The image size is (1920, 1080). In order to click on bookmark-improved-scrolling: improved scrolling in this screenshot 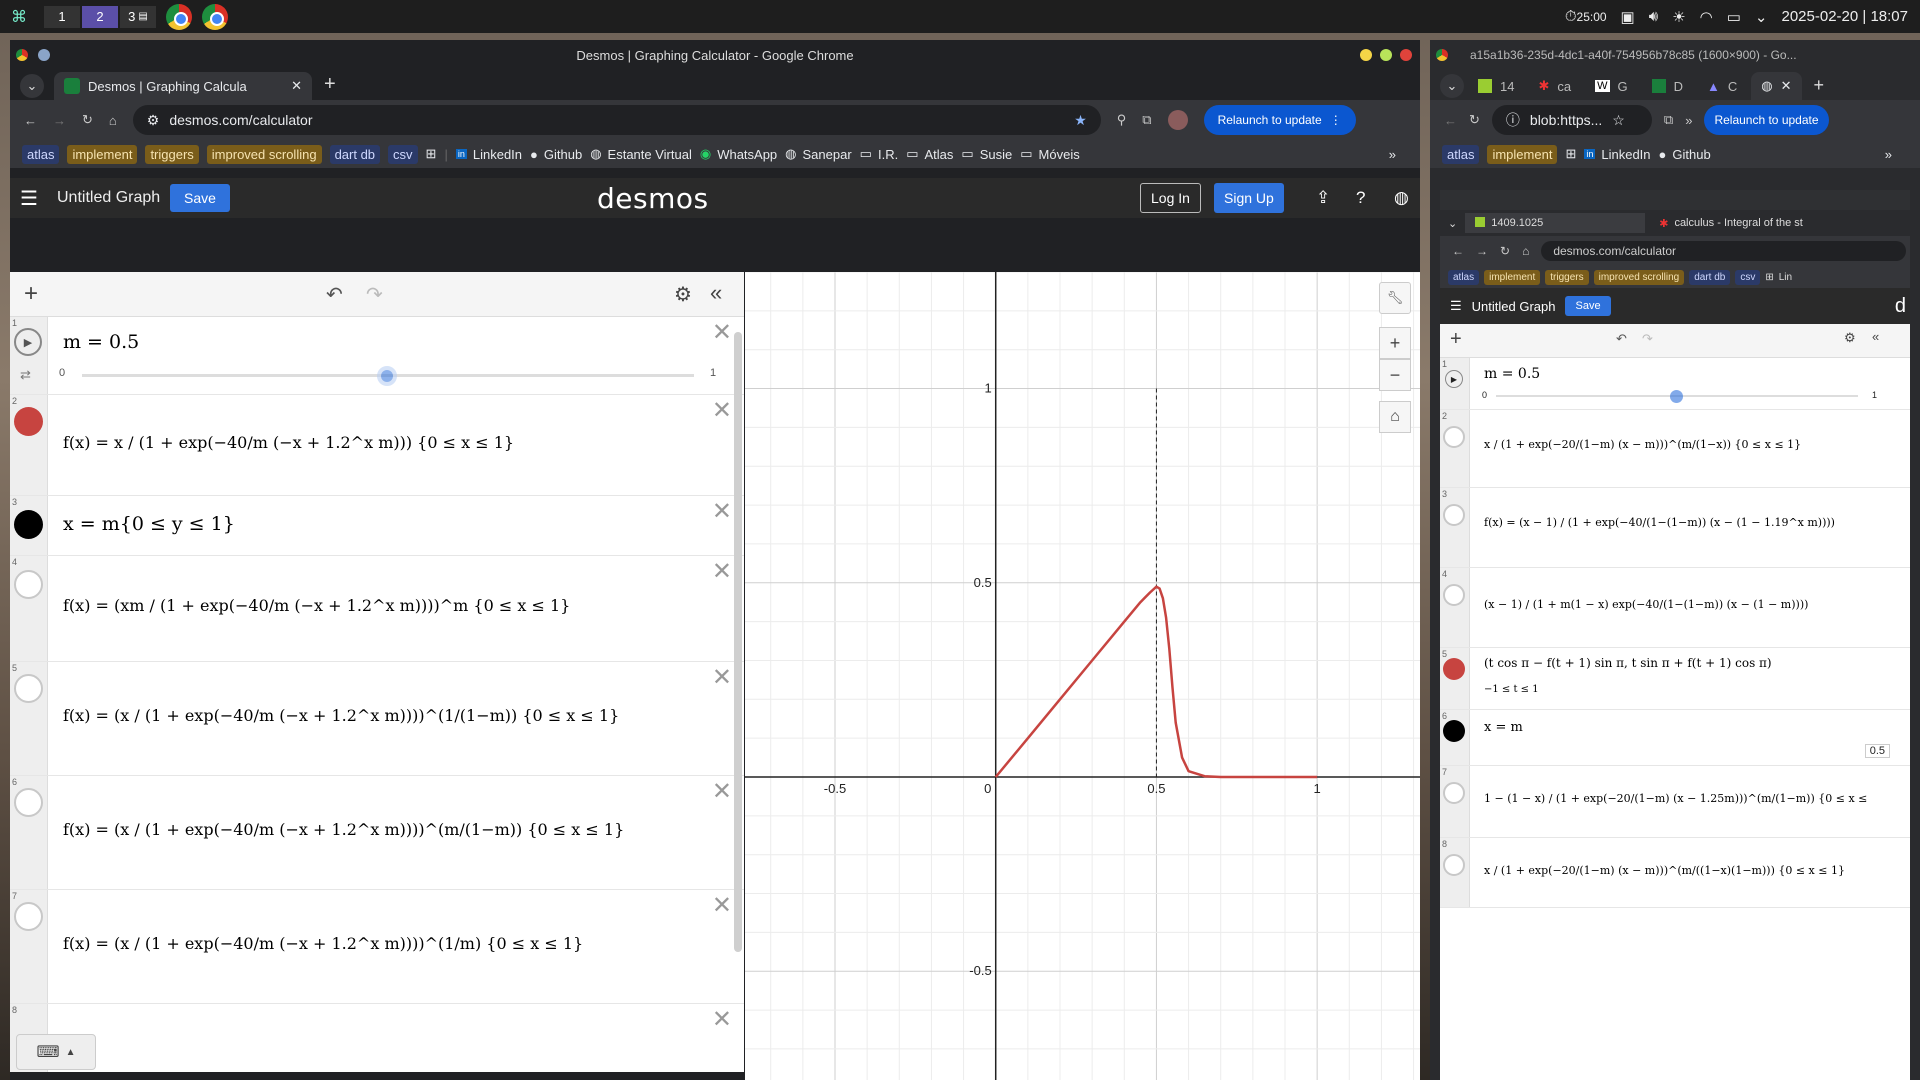, I will do `click(264, 154)`.